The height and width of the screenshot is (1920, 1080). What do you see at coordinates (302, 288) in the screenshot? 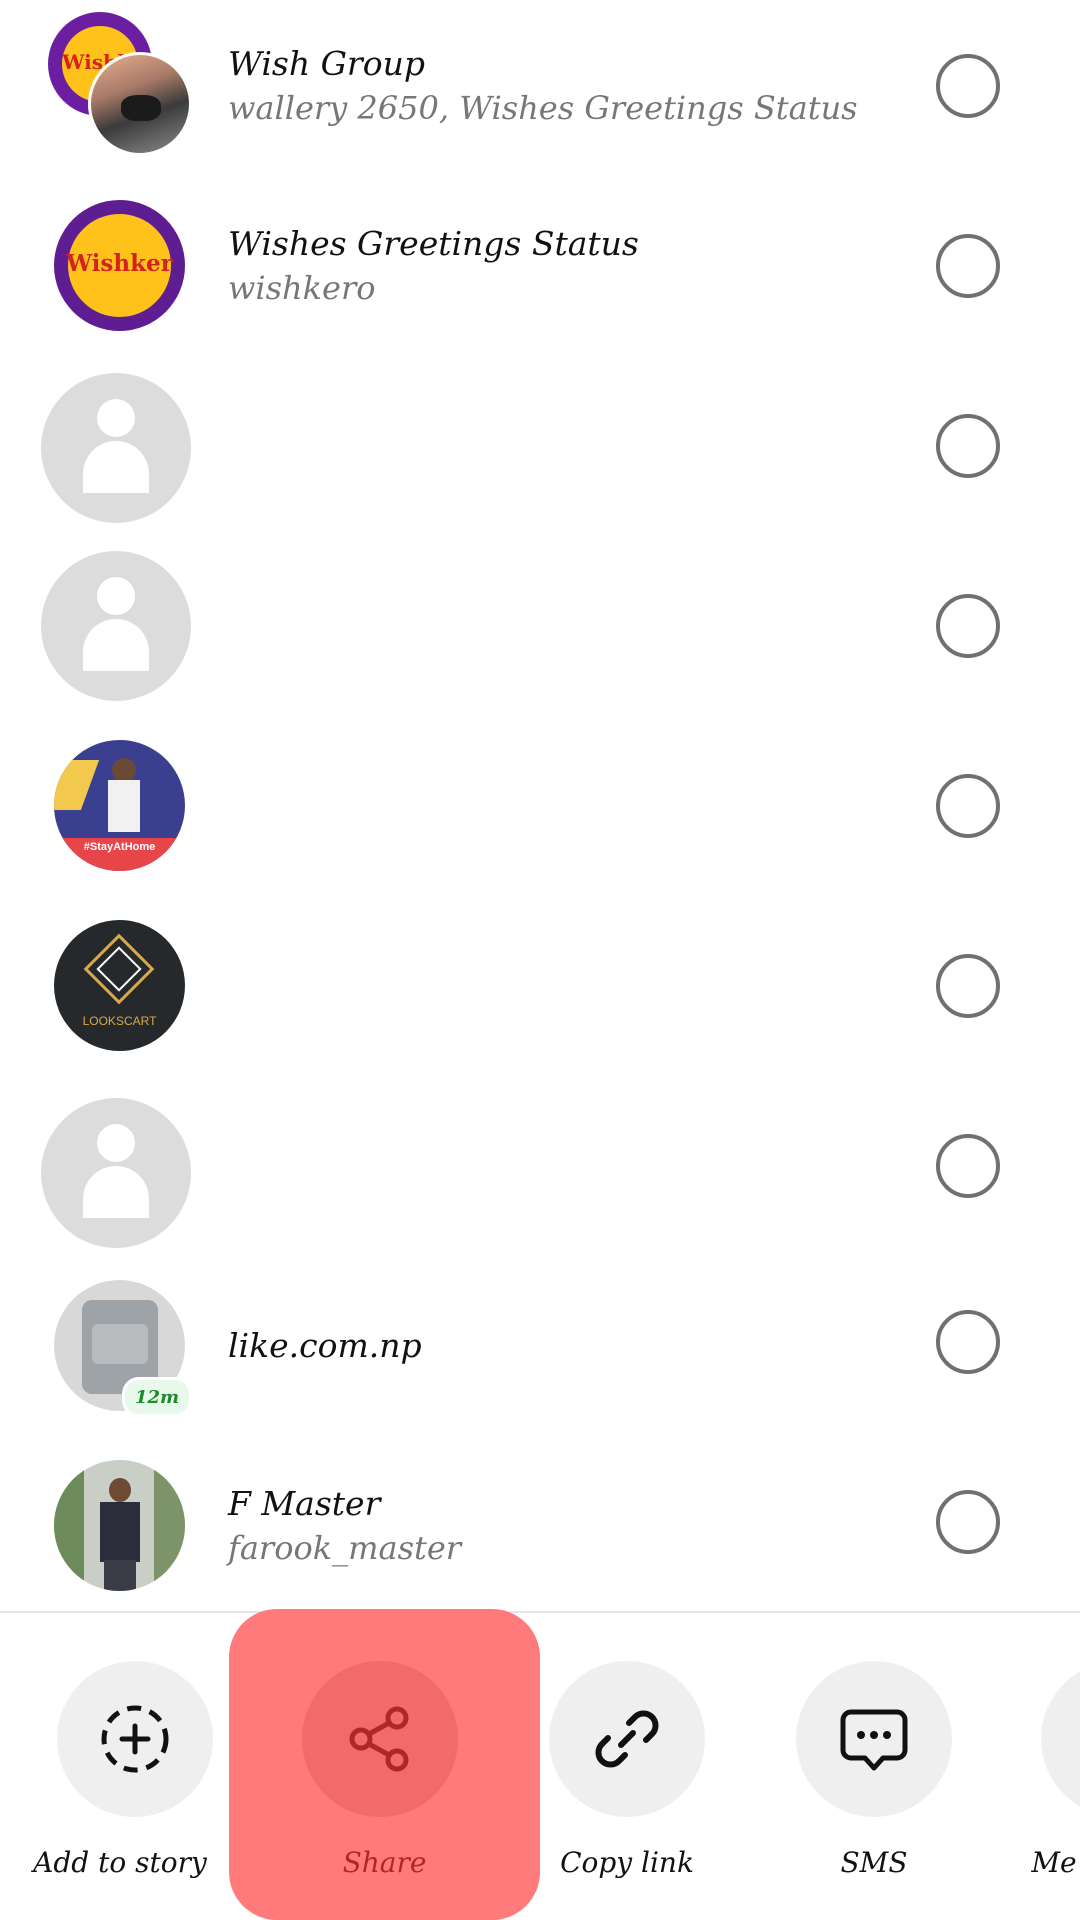
I see `contact-username: wishkero` at bounding box center [302, 288].